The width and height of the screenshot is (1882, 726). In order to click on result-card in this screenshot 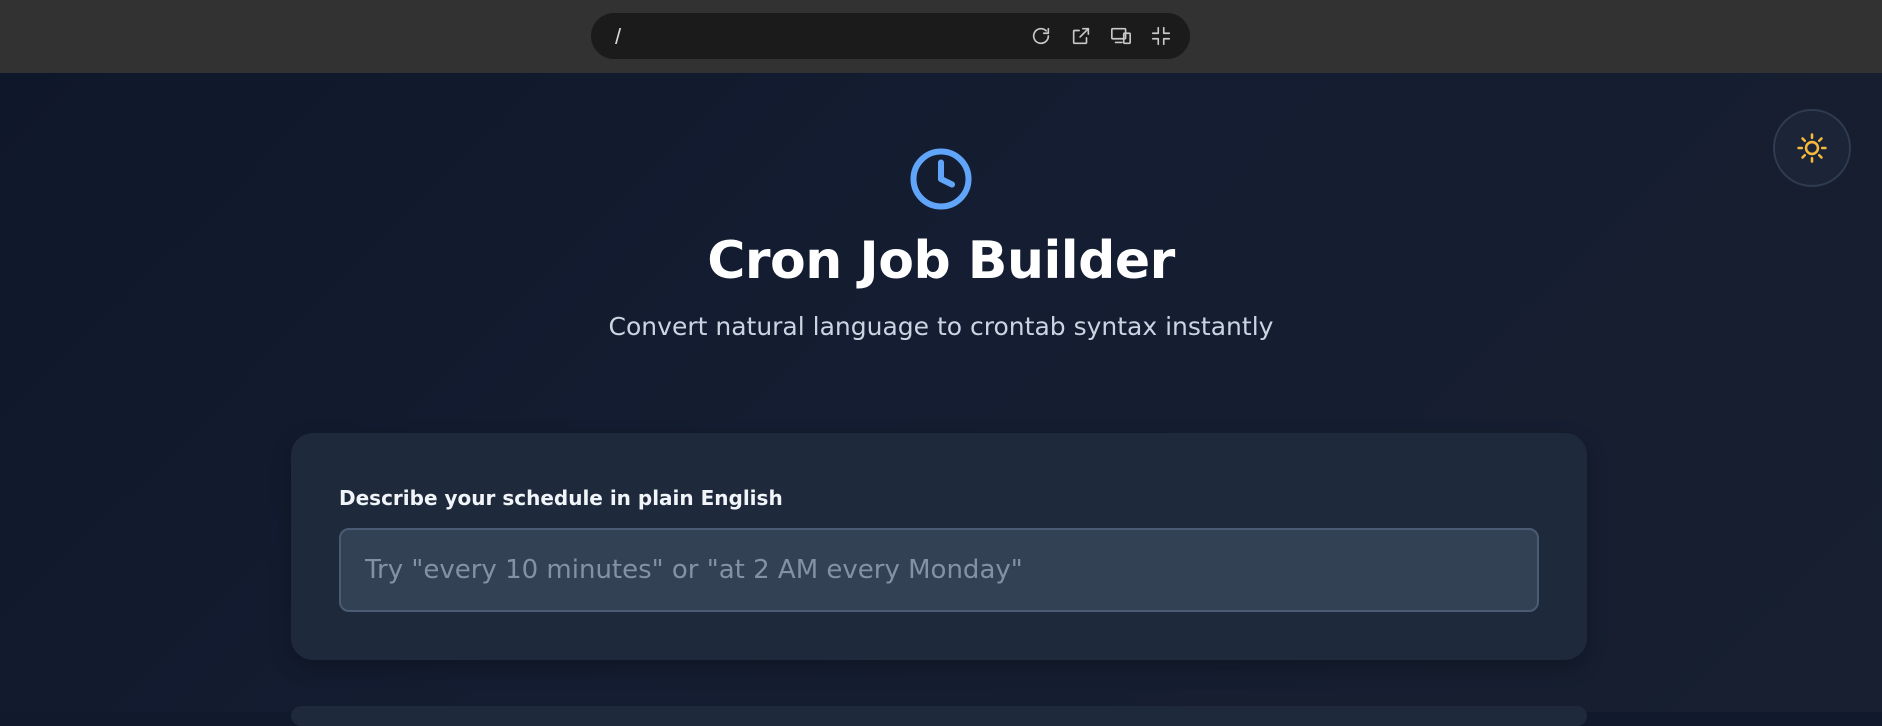, I will do `click(939, 716)`.